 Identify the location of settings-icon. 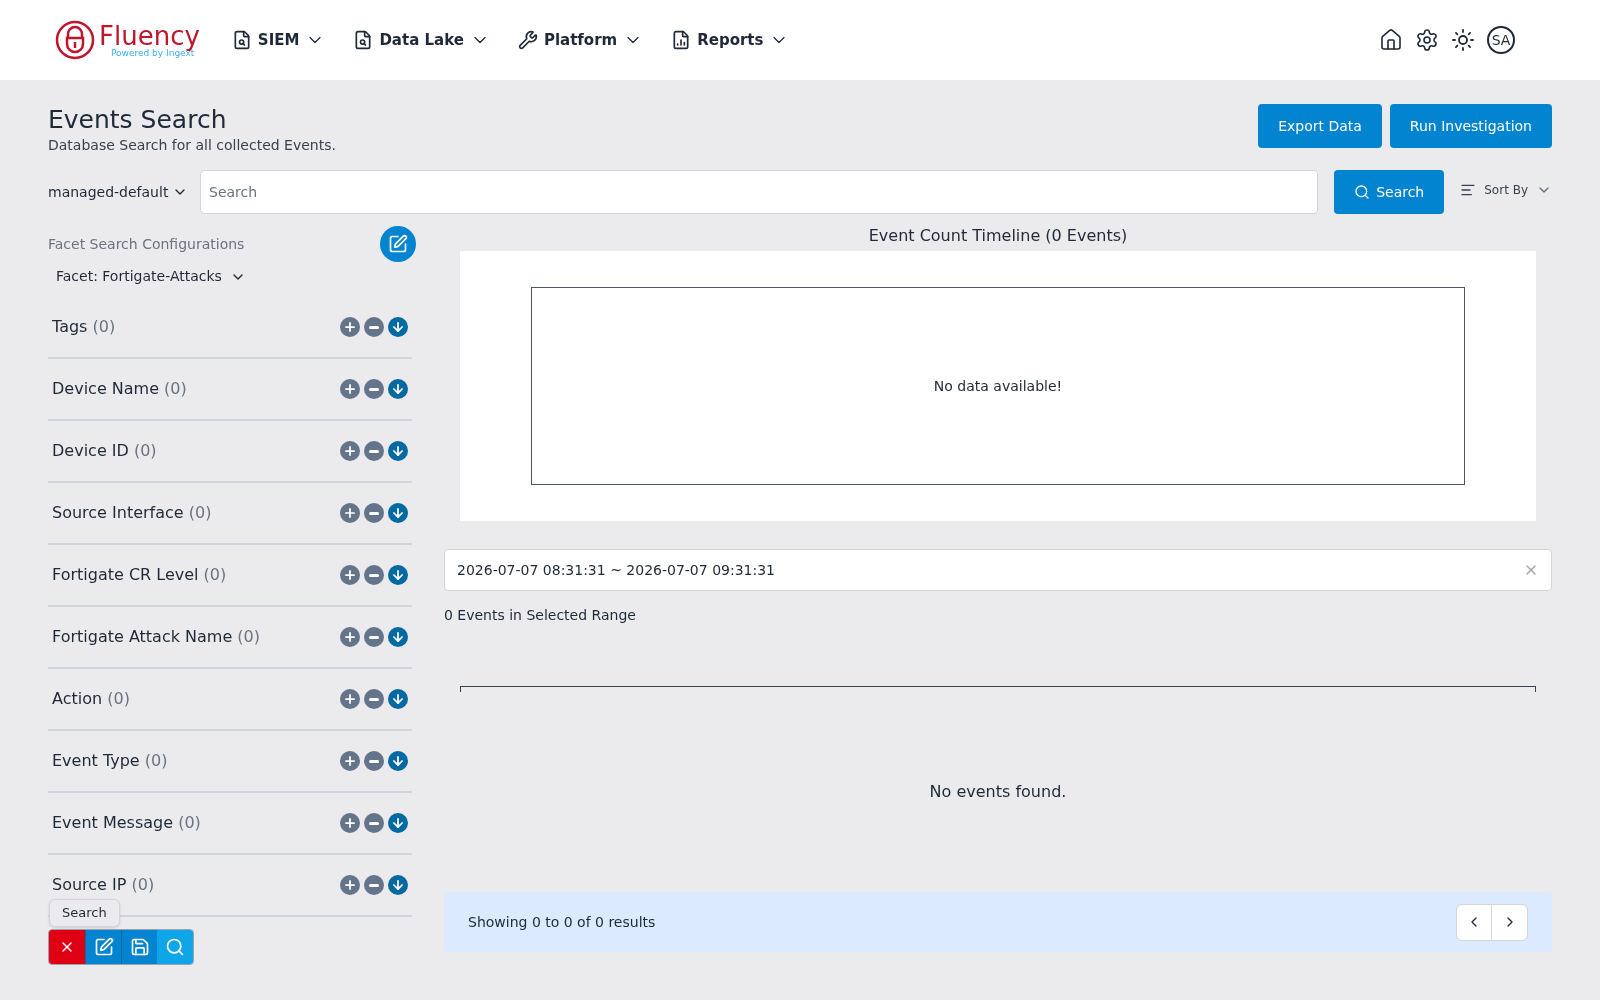
(1427, 40).